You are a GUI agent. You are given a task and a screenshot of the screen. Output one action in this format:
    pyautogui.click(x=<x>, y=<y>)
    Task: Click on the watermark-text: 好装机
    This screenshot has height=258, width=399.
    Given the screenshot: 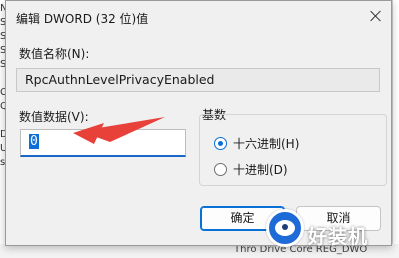 What is the action you would take?
    pyautogui.click(x=338, y=237)
    